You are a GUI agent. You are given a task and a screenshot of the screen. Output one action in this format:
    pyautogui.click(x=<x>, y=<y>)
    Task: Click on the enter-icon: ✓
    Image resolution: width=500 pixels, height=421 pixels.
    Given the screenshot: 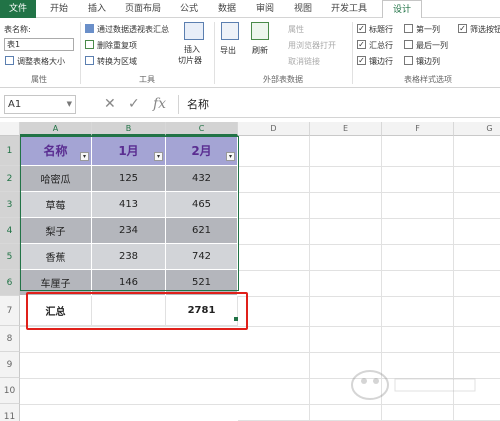 What is the action you would take?
    pyautogui.click(x=134, y=104)
    